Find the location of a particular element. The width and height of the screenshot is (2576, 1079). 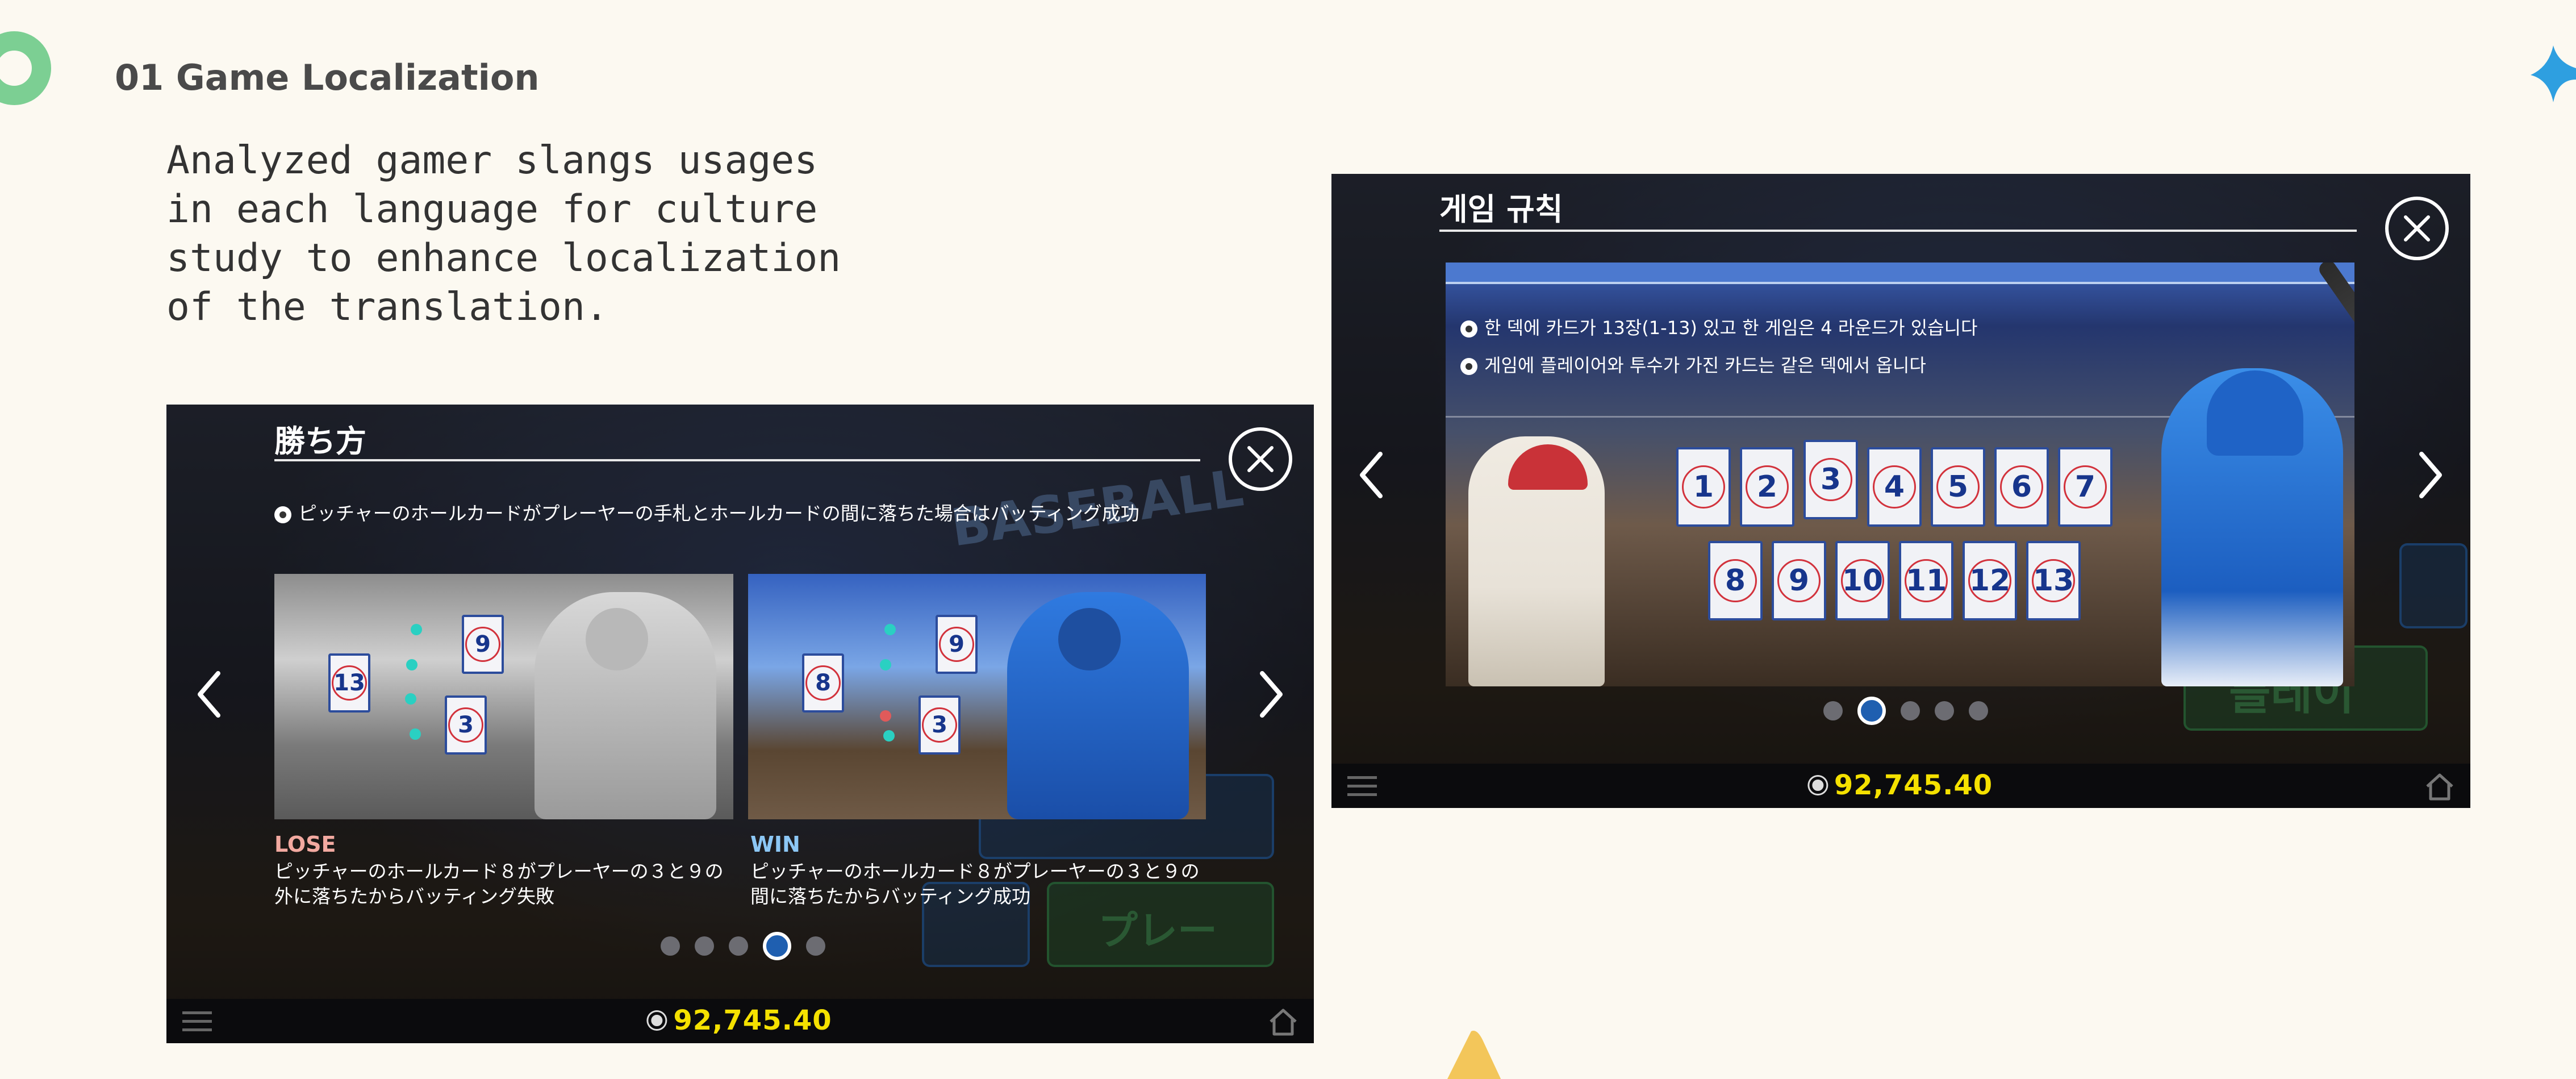

card: 1 is located at coordinates (1704, 487).